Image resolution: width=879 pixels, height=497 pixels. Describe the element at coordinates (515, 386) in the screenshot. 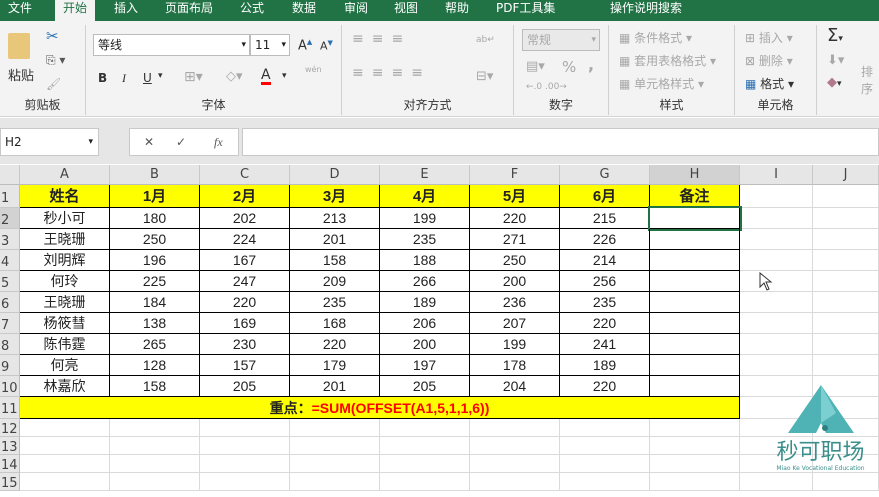

I see `table-cell: 204` at that location.